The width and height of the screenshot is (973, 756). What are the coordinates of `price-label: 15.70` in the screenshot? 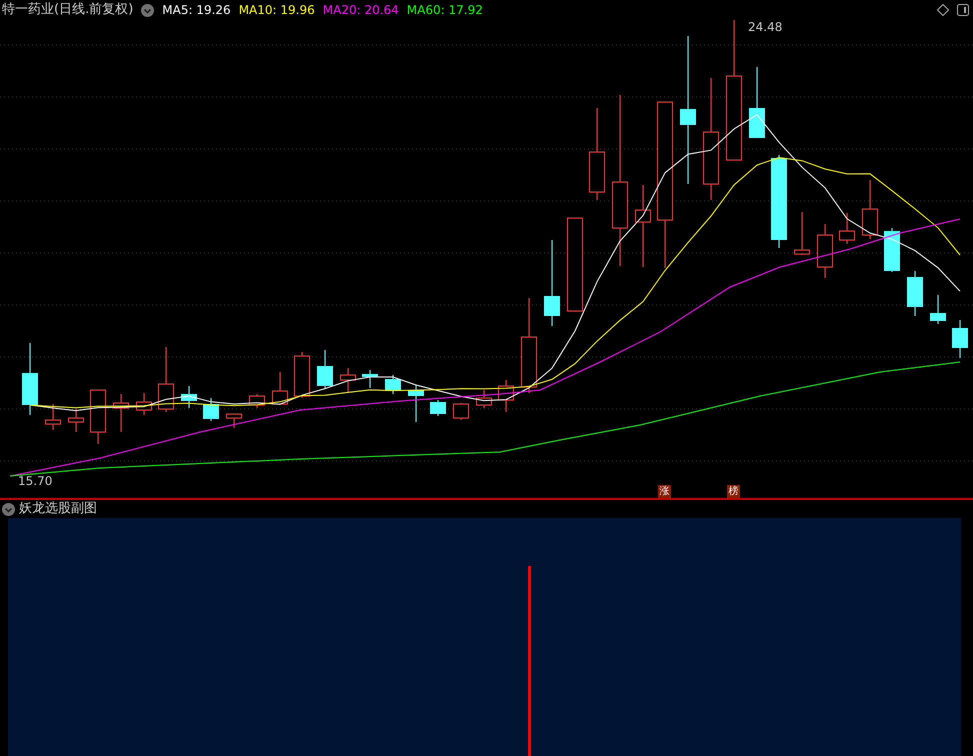 It's located at (35, 481).